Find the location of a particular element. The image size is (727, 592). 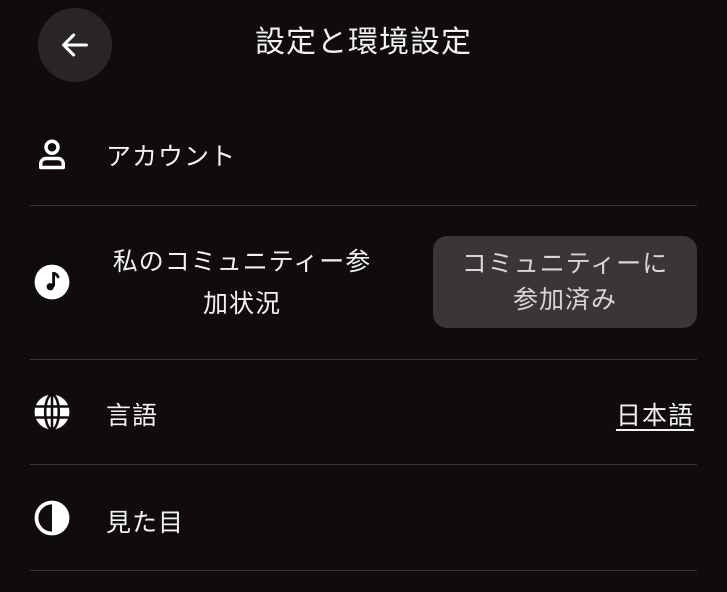

settings-item-label: アカウント is located at coordinates (171, 156).